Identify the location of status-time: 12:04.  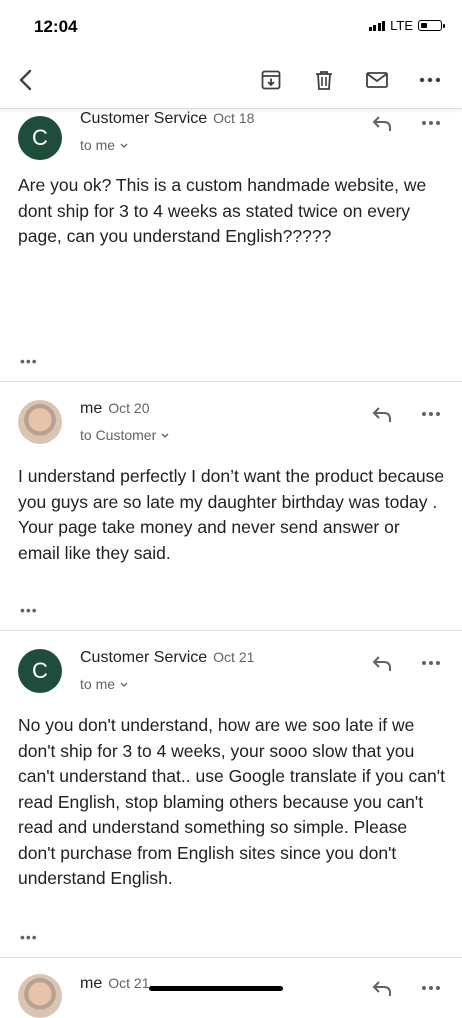
(56, 26).